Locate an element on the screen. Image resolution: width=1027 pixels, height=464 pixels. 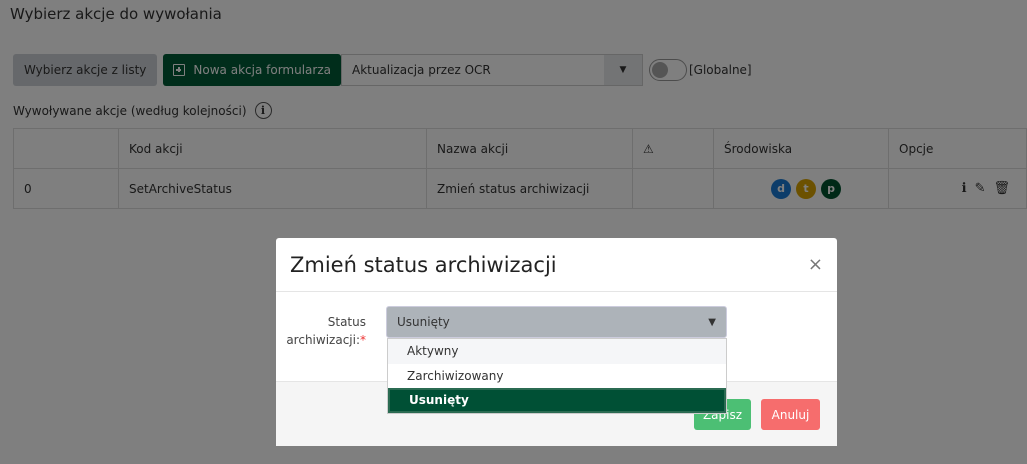
modal-title: Zmień status archiwizacji is located at coordinates (423, 264).